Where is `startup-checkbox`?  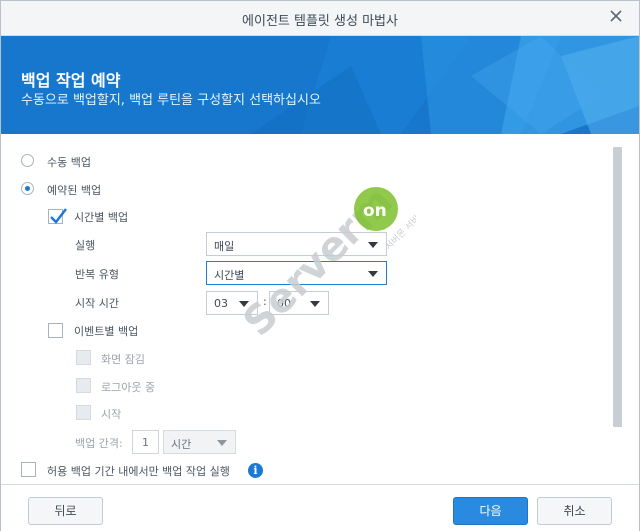
startup-checkbox is located at coordinates (83, 412).